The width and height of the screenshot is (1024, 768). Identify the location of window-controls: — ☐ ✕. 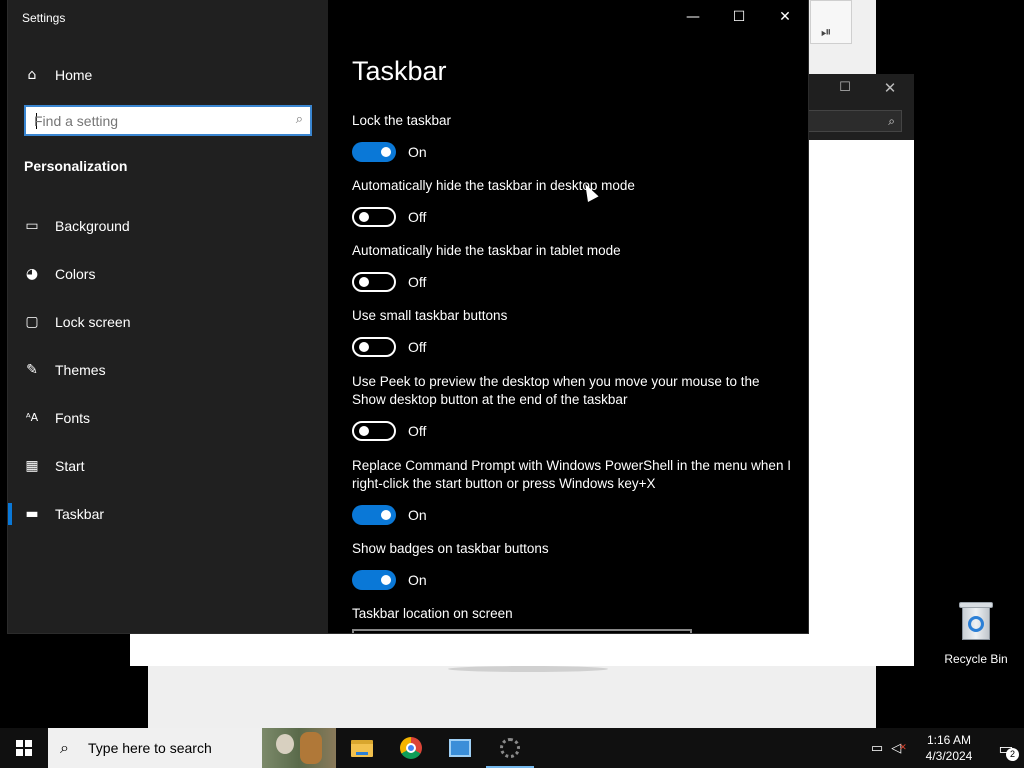
(739, 17).